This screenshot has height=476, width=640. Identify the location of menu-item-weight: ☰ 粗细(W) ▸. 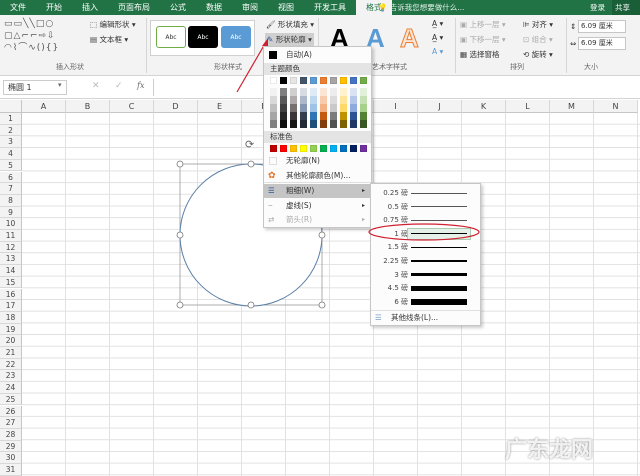
(317, 191).